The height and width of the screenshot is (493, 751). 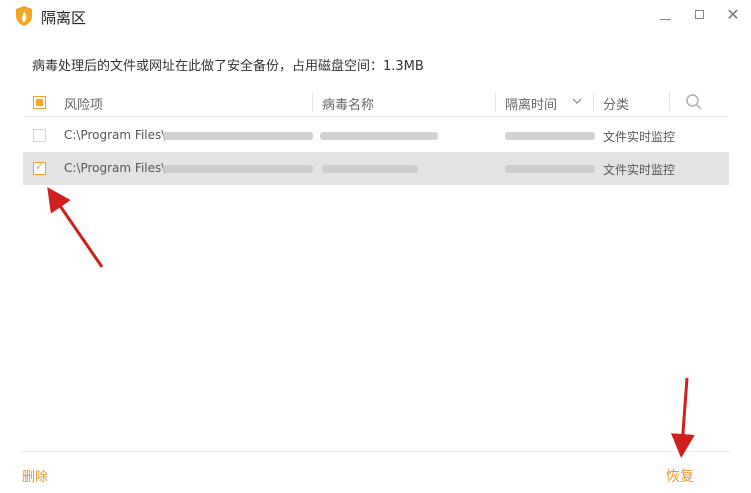 I want to click on close-icon: ✕, so click(x=733, y=14).